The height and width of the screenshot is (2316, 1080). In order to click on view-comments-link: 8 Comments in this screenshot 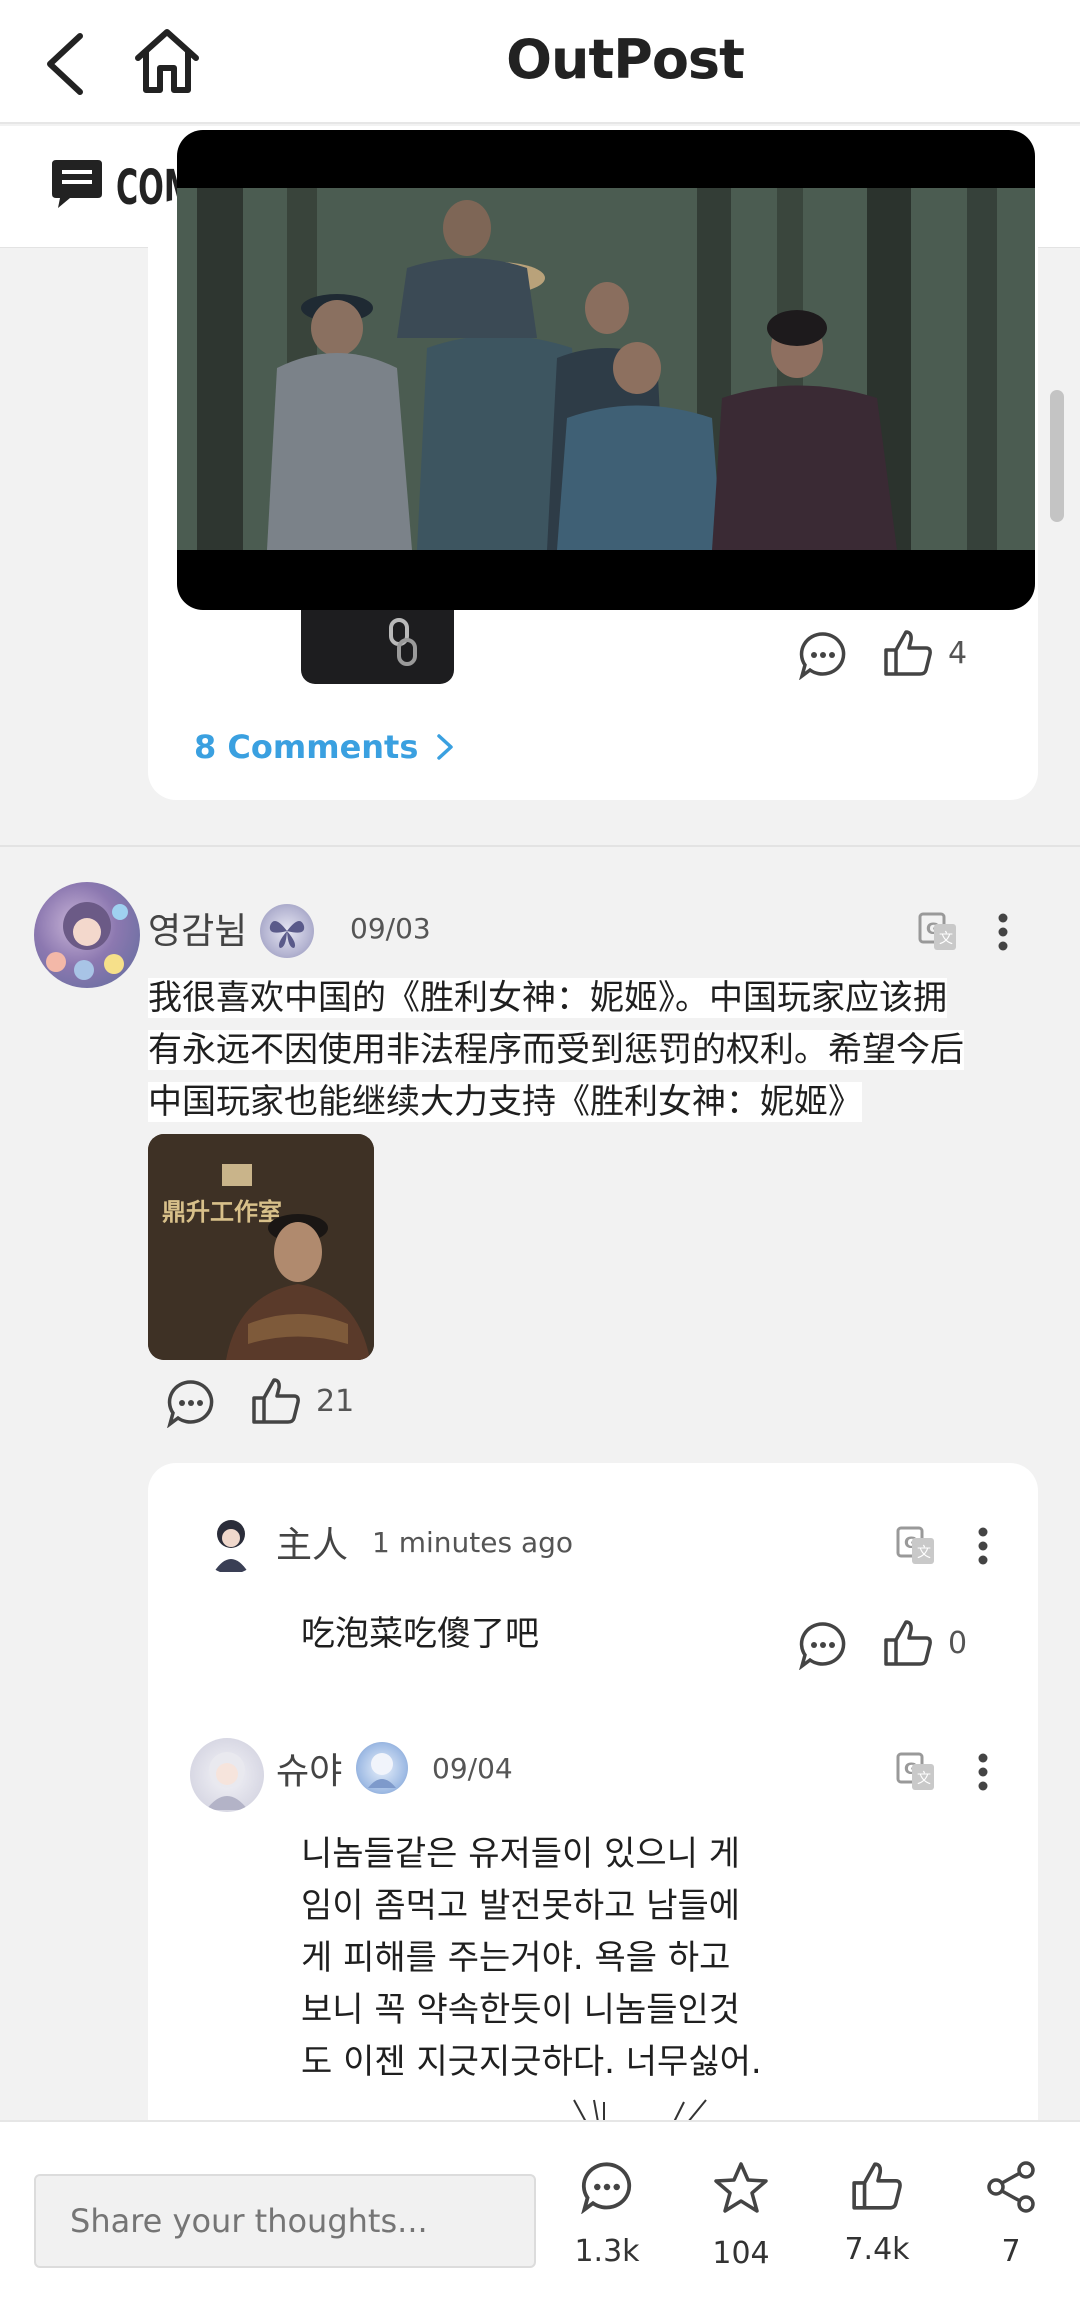, I will do `click(325, 747)`.